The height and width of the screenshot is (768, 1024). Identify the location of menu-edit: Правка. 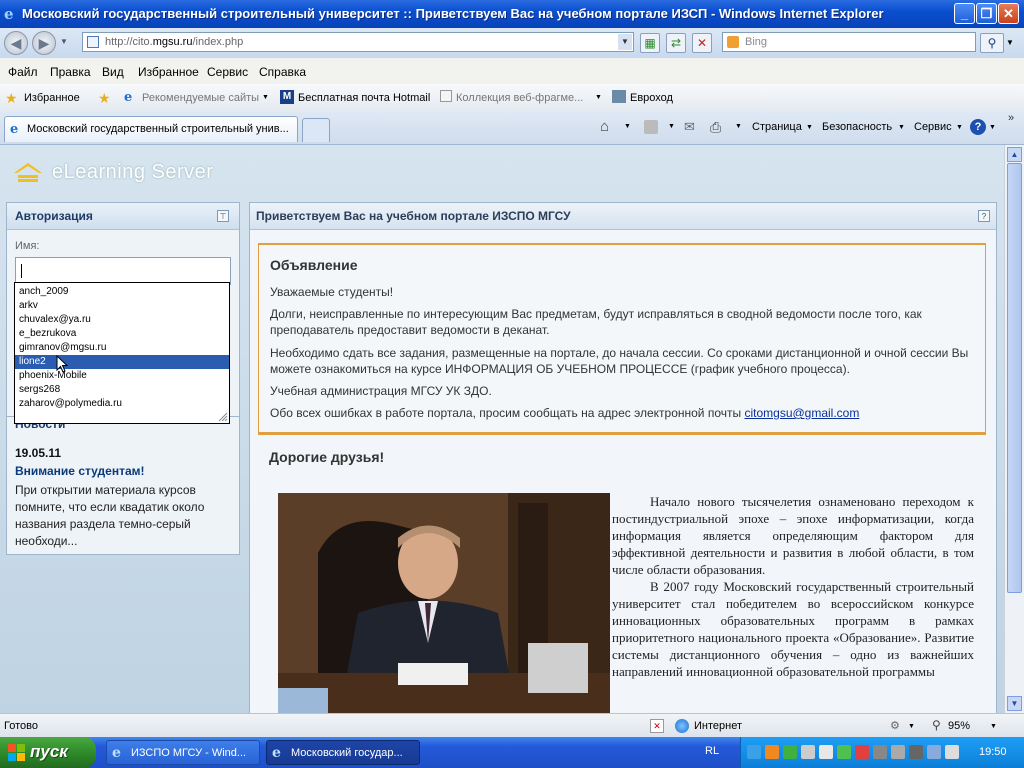
(70, 72).